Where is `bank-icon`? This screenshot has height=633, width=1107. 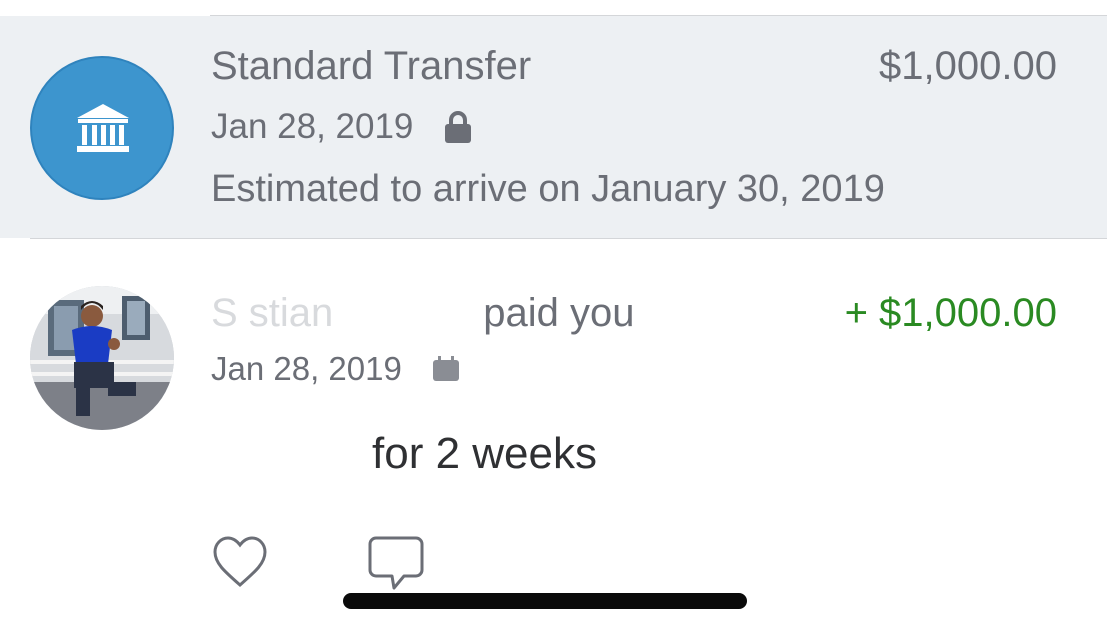
bank-icon is located at coordinates (103, 128).